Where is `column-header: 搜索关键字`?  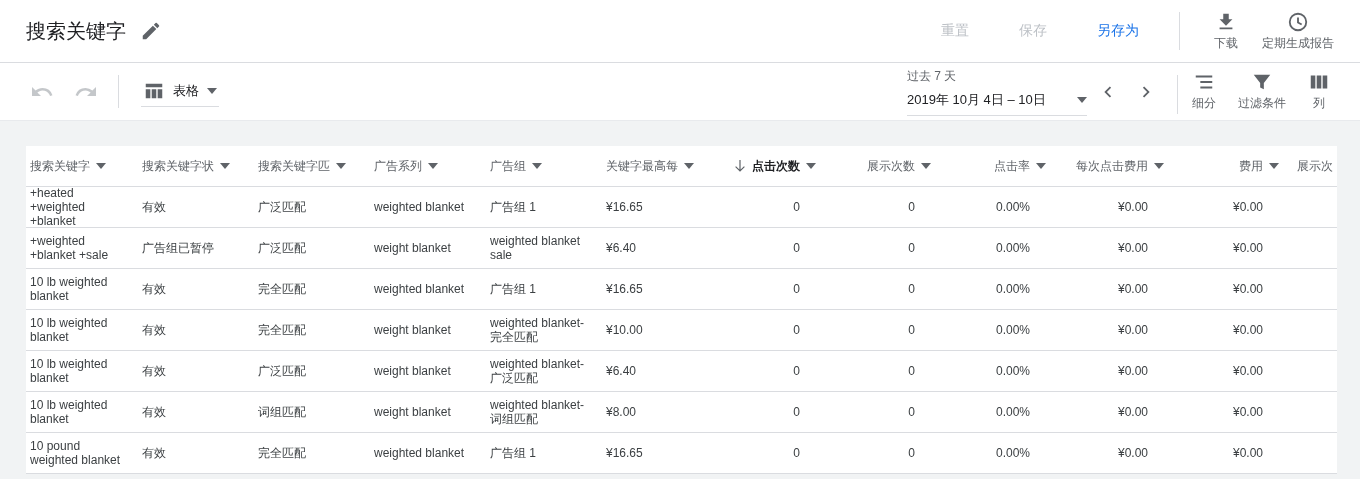
column-header: 搜索关键字 is located at coordinates (68, 166).